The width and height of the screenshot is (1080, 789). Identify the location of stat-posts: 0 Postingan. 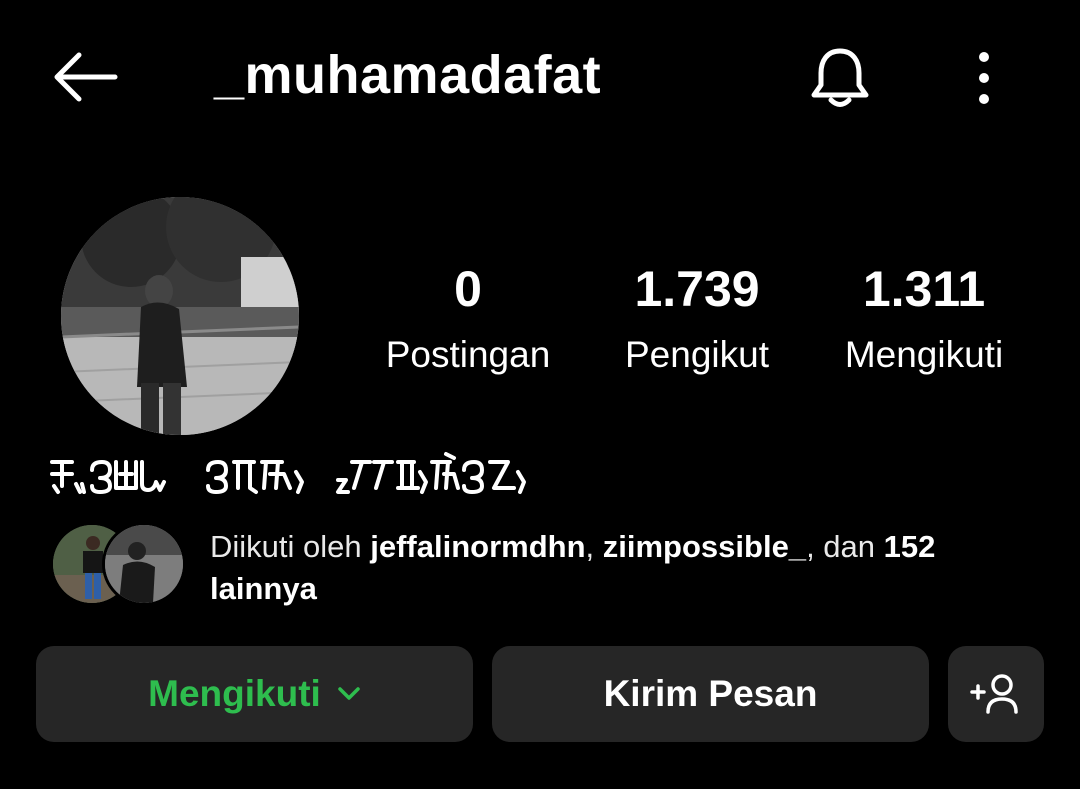
(468, 319).